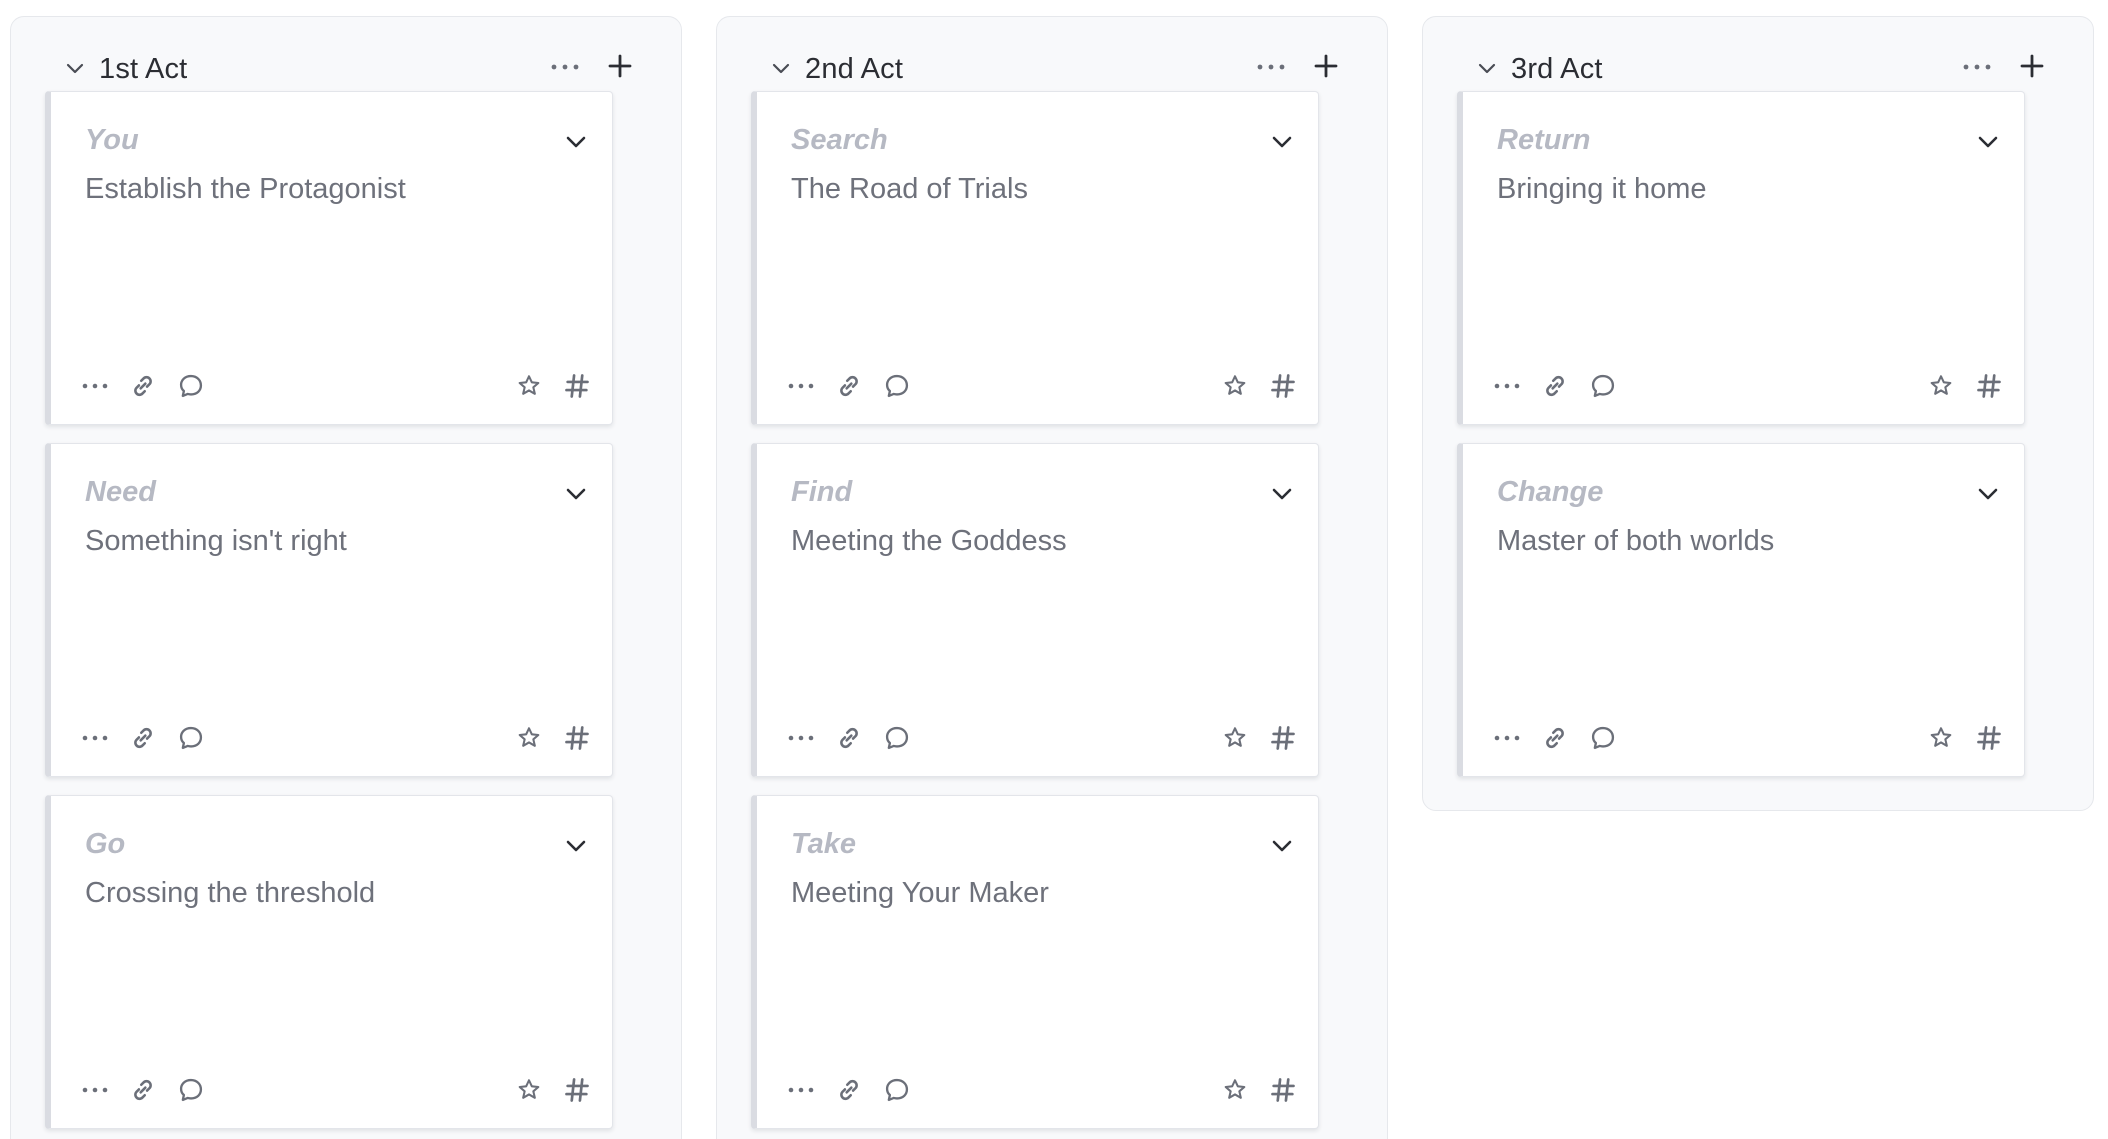 The height and width of the screenshot is (1139, 2108). What do you see at coordinates (1035, 962) in the screenshot?
I see `story-card: Take Meeting Your Maker` at bounding box center [1035, 962].